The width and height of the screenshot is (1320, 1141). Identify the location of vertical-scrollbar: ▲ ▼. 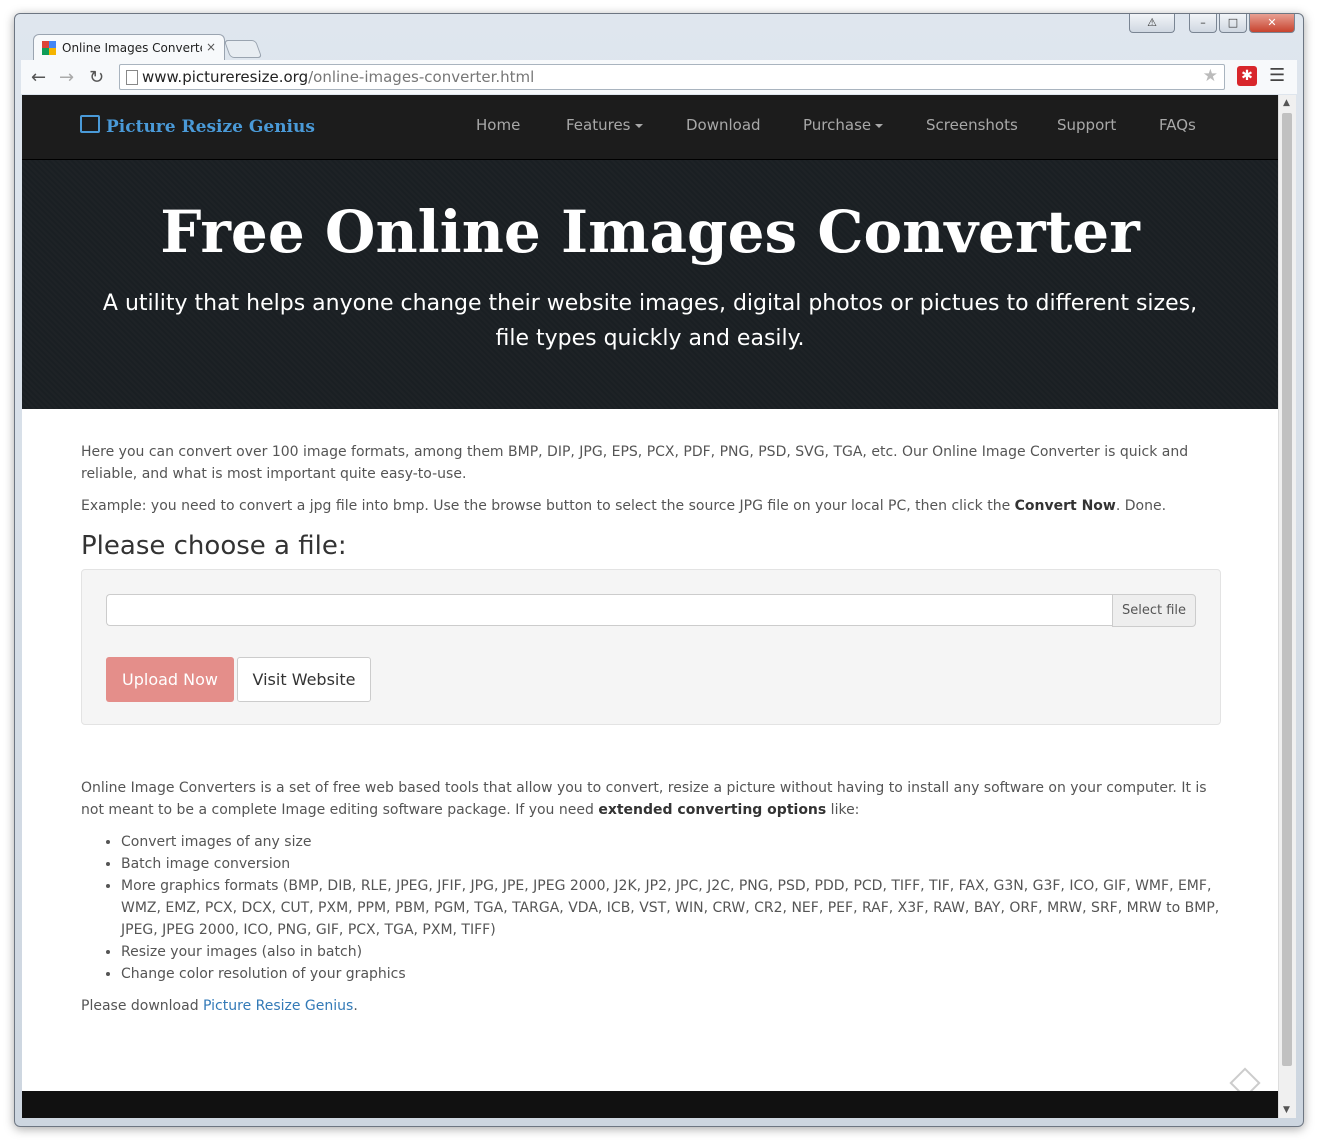
(1287, 606).